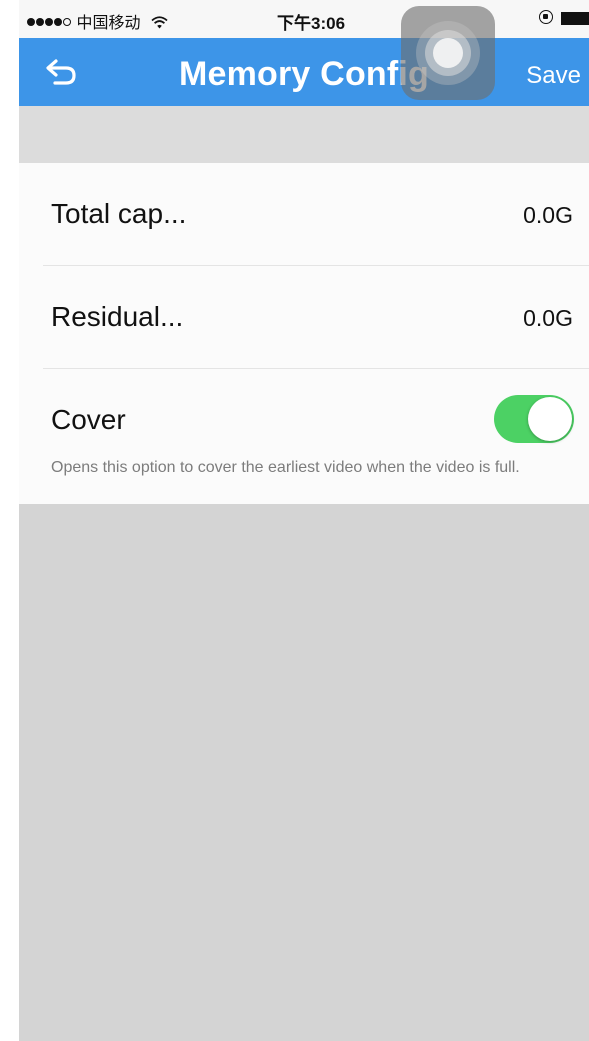 Image resolution: width=589 pixels, height=1041 pixels. What do you see at coordinates (548, 318) in the screenshot?
I see `residual-capacity-value: 0.0G` at bounding box center [548, 318].